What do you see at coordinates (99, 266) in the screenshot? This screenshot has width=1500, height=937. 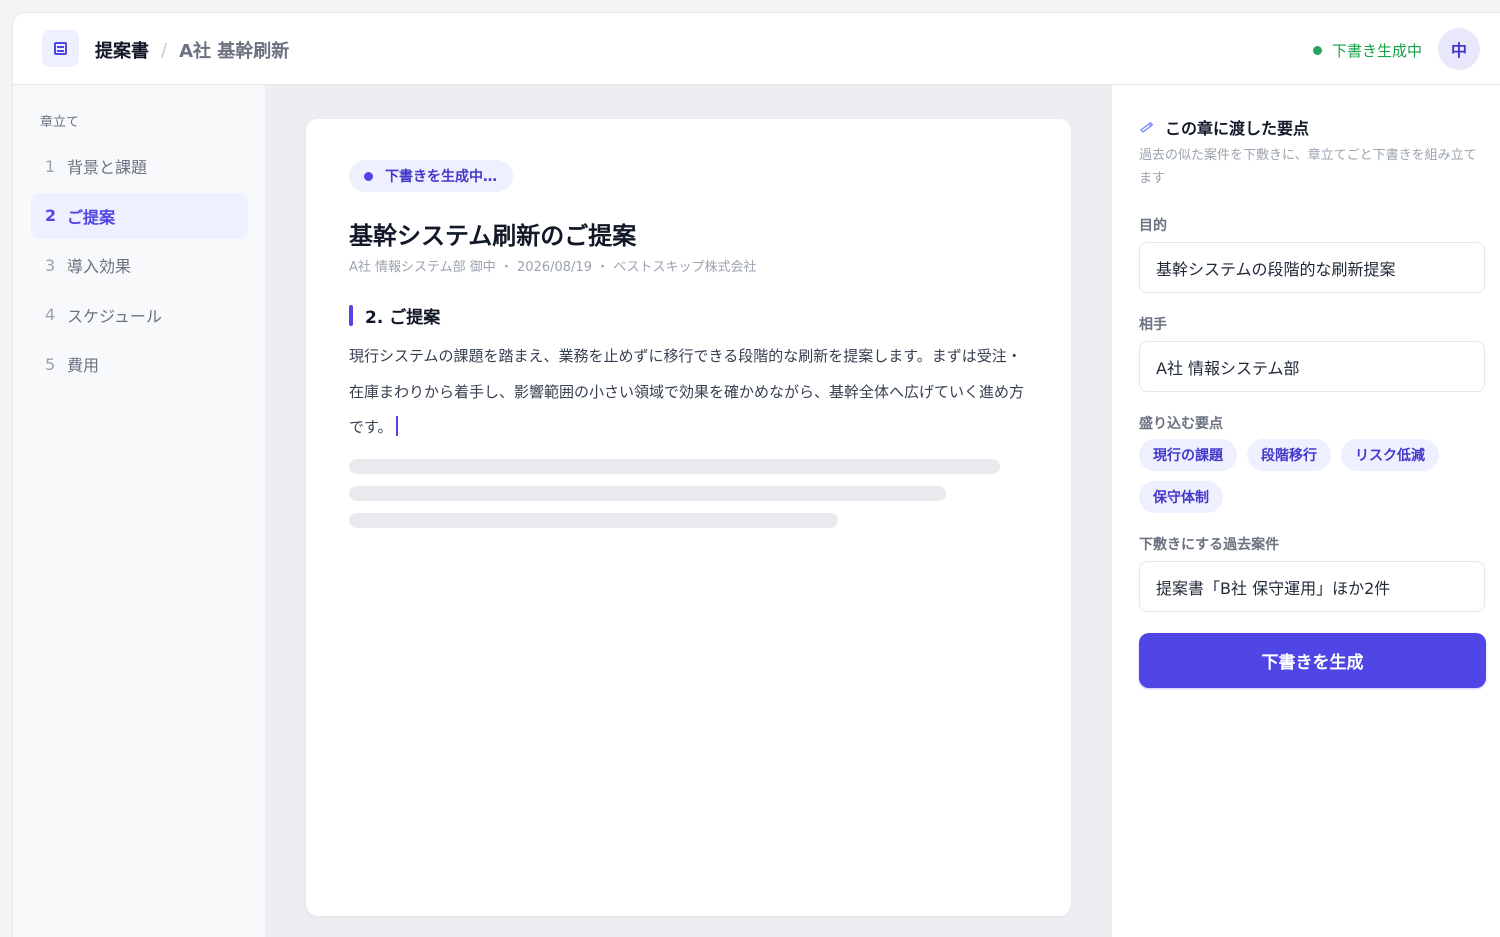 I see `chapter-label: 導入効果` at bounding box center [99, 266].